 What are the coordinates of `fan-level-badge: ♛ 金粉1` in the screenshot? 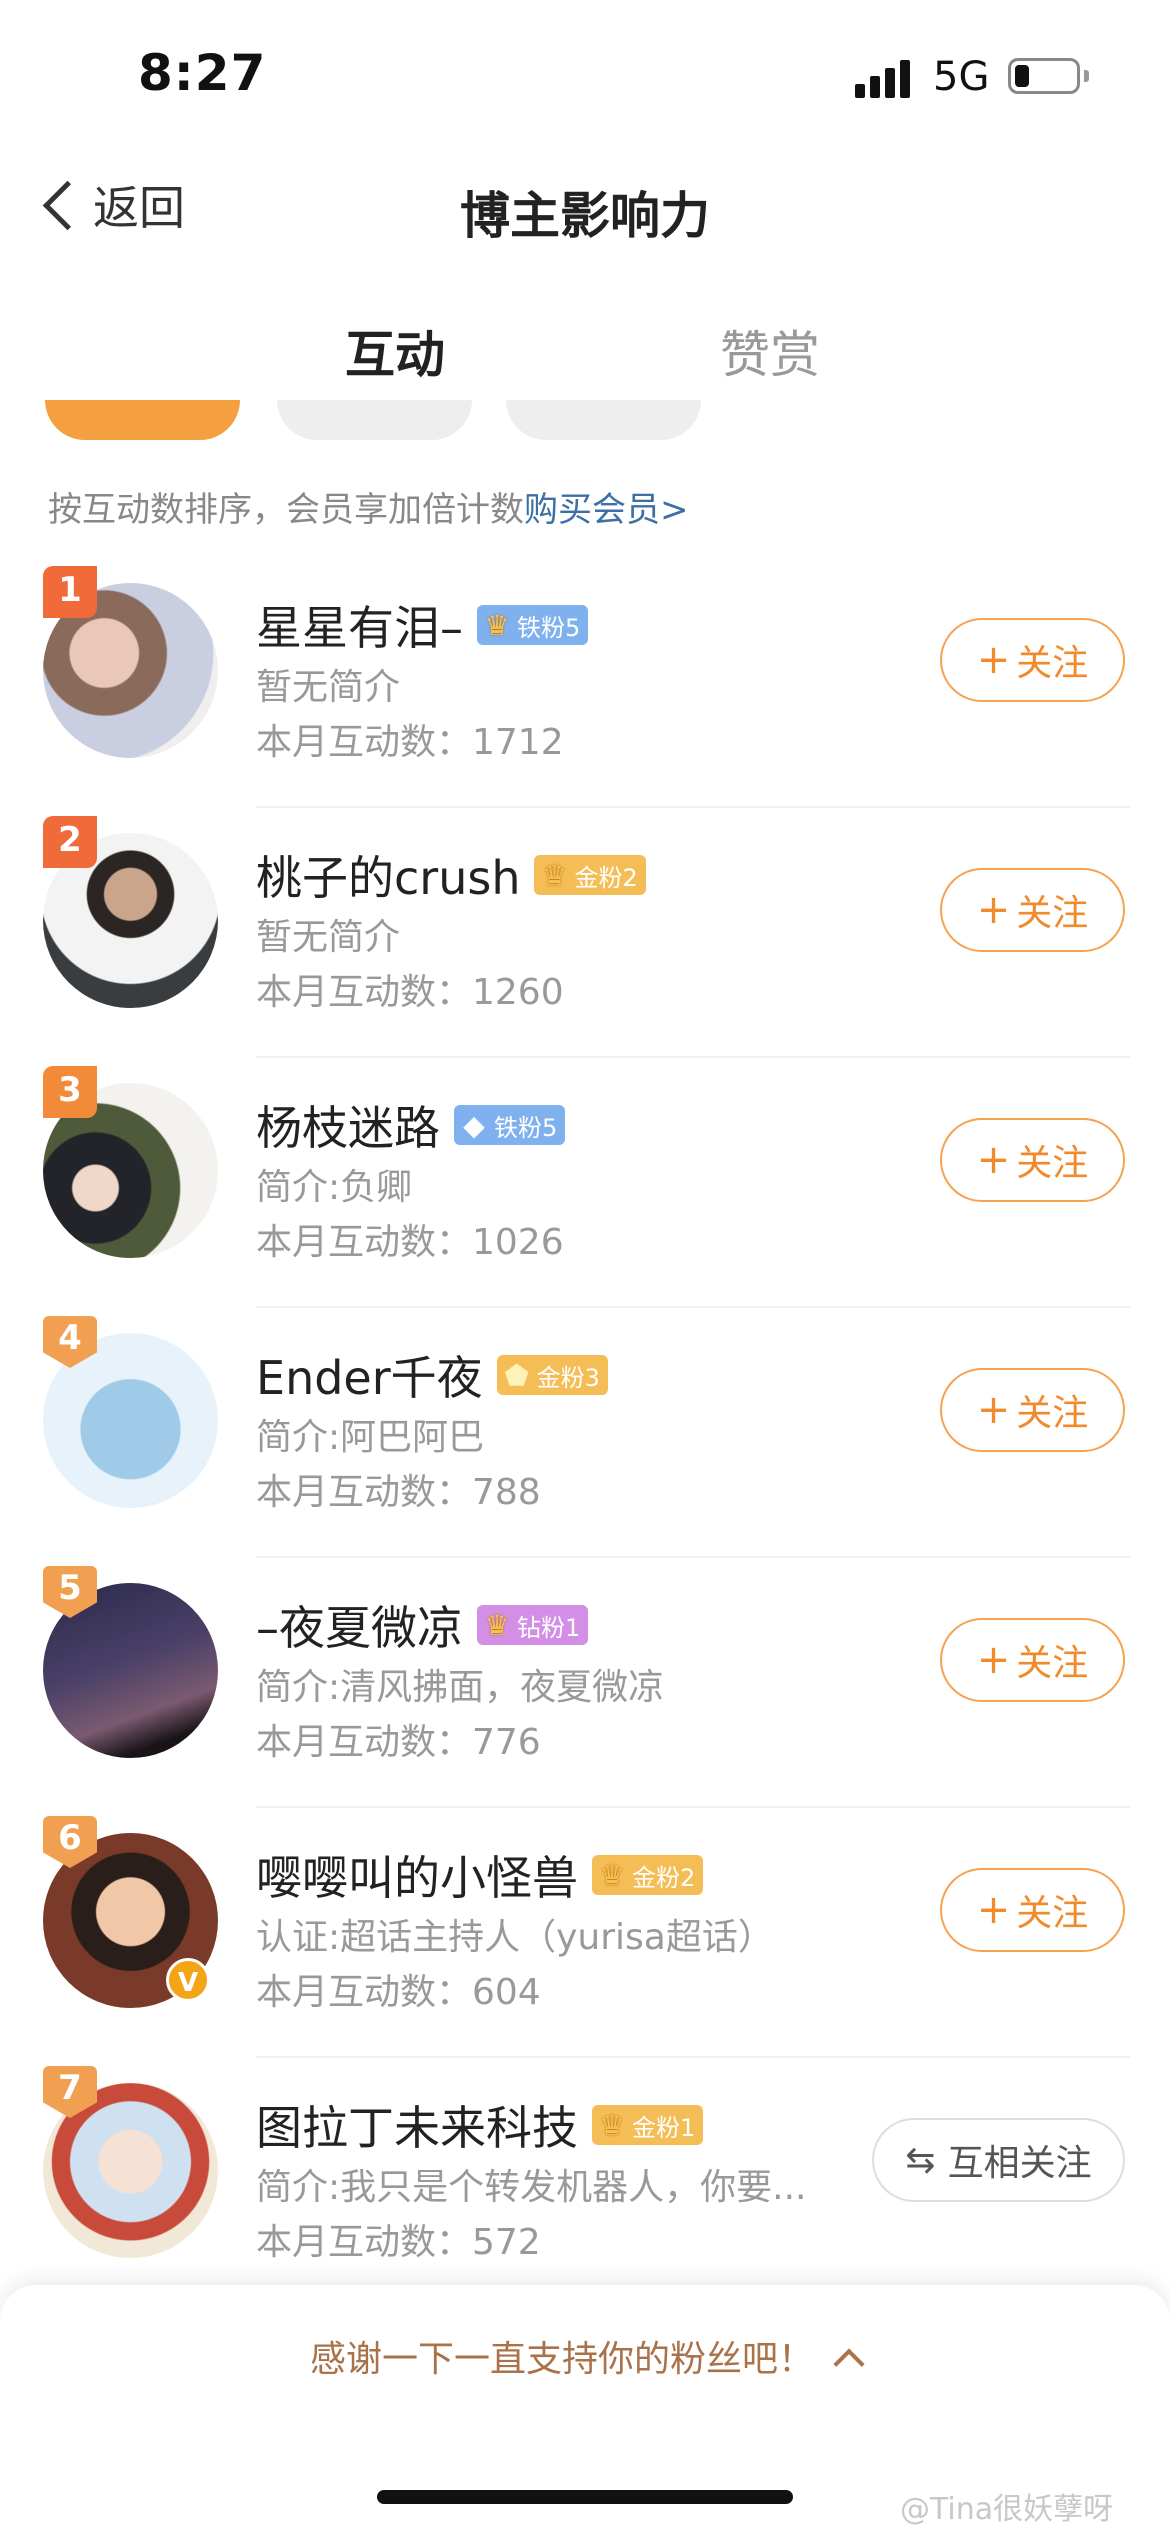 It's located at (648, 2125).